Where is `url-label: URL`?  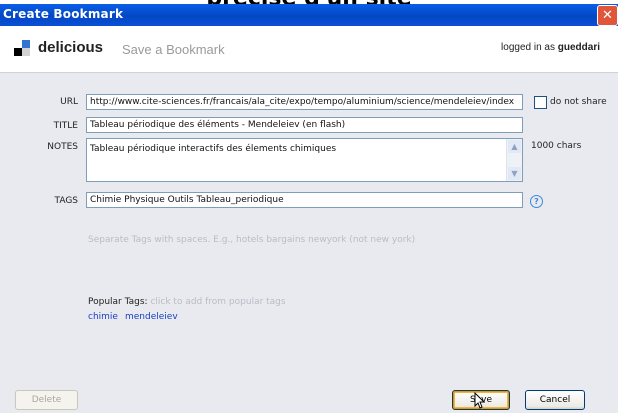 url-label: URL is located at coordinates (69, 102).